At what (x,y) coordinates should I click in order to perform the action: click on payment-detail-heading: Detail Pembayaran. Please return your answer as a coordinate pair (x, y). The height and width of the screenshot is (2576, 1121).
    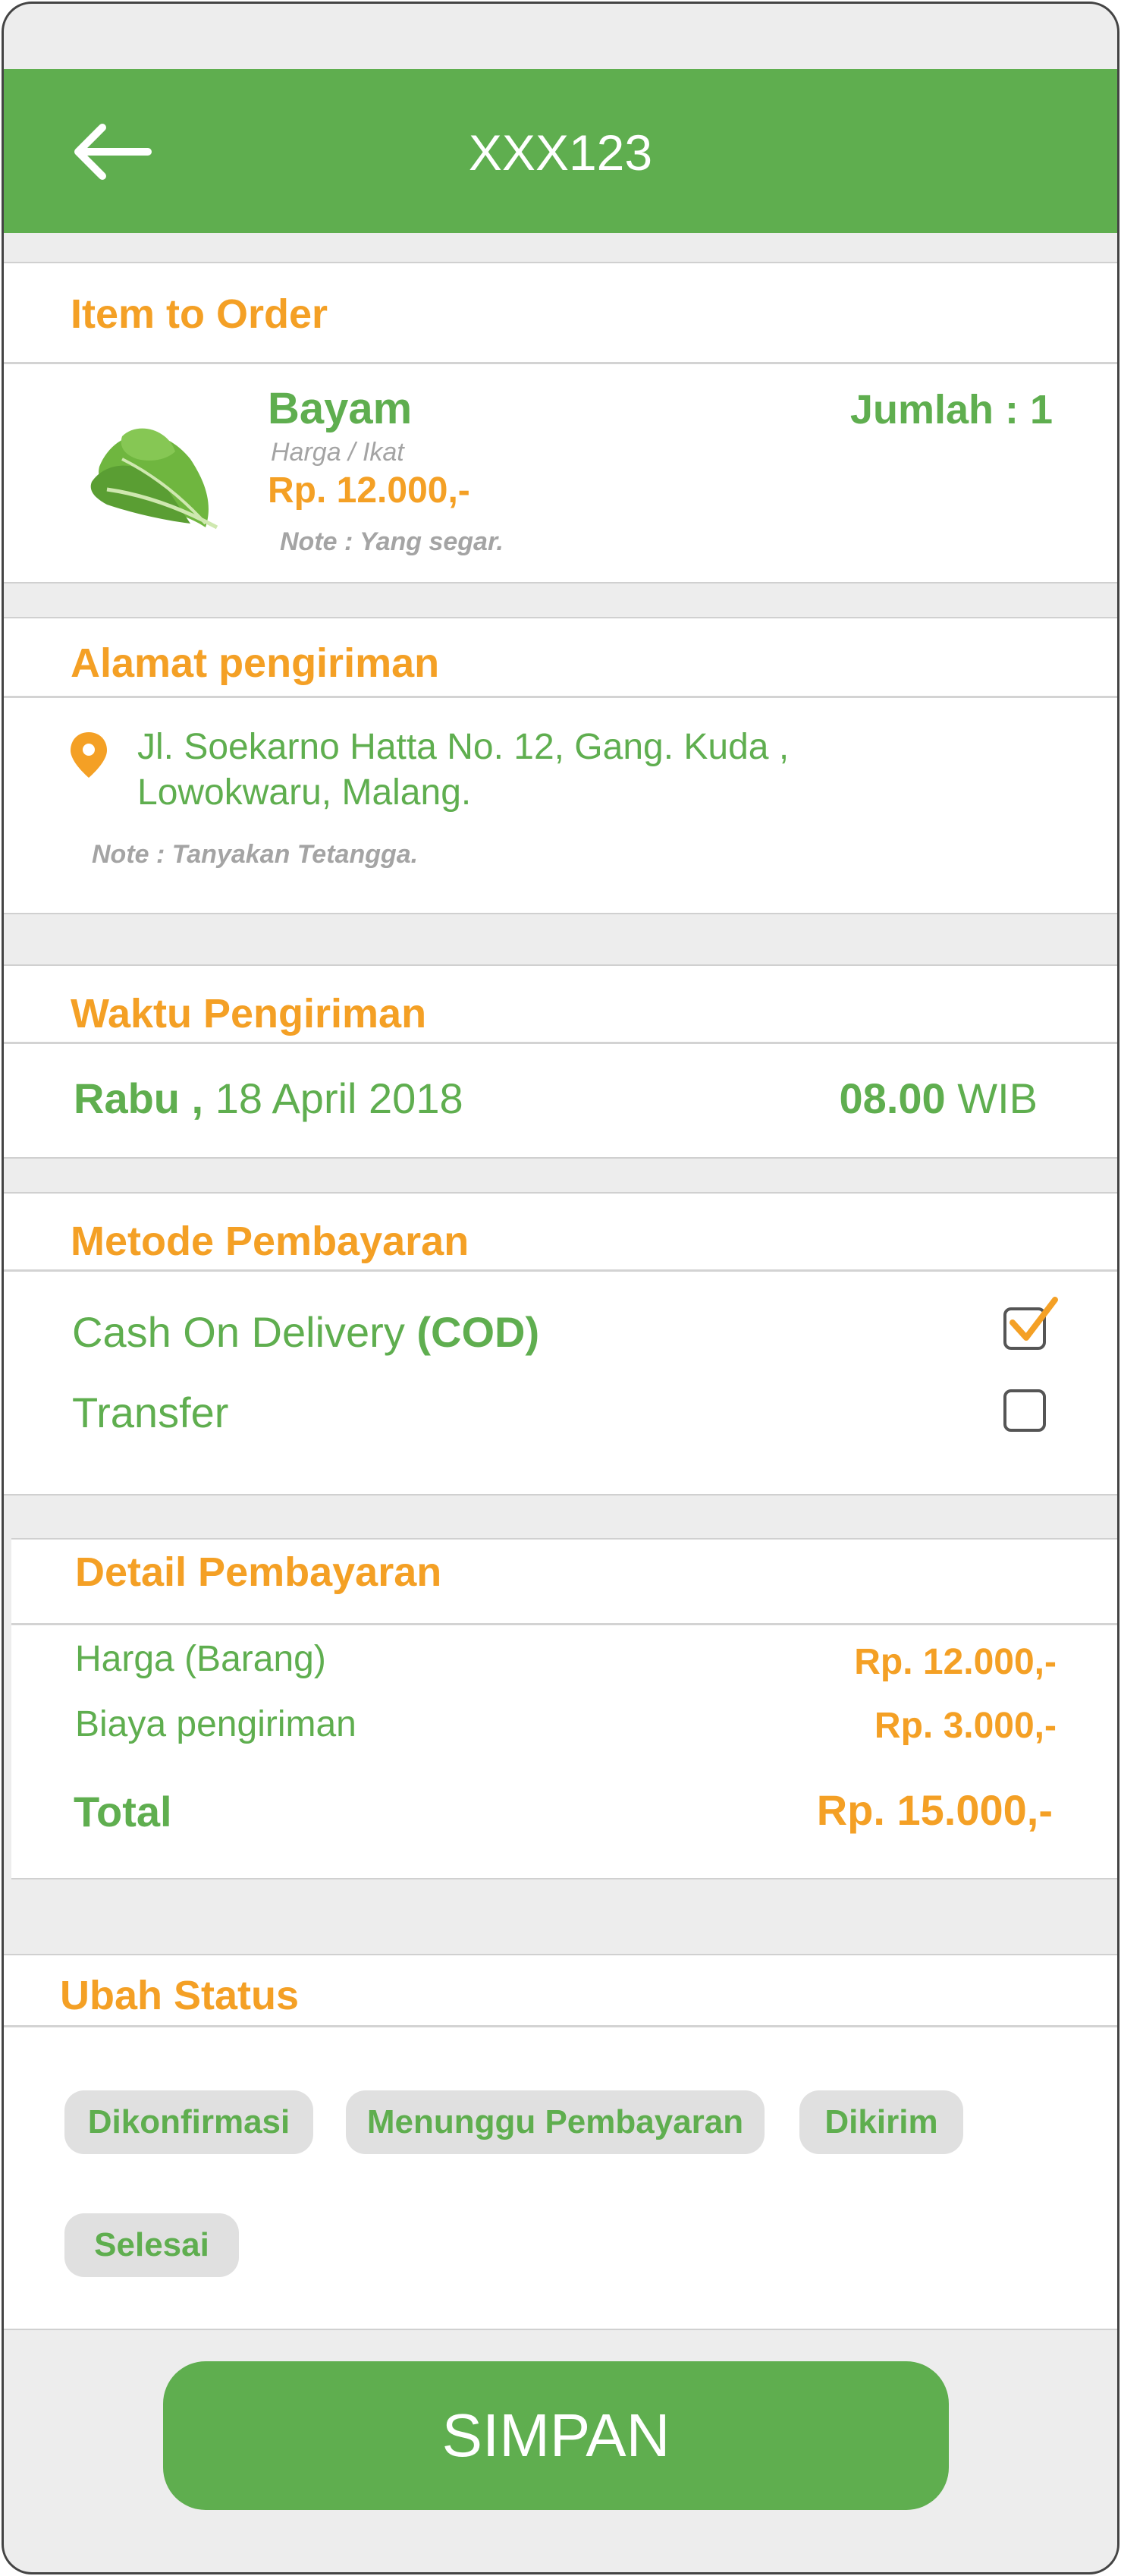
    Looking at the image, I should click on (259, 1572).